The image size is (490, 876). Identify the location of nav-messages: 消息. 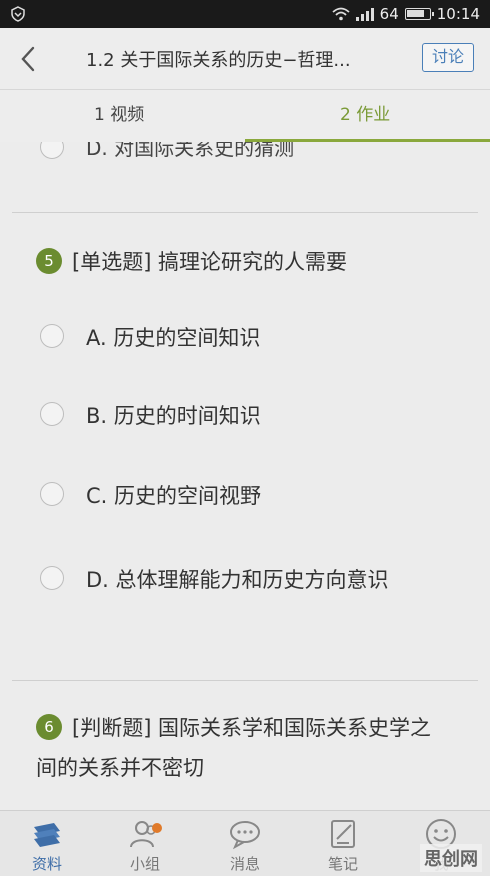
(245, 845).